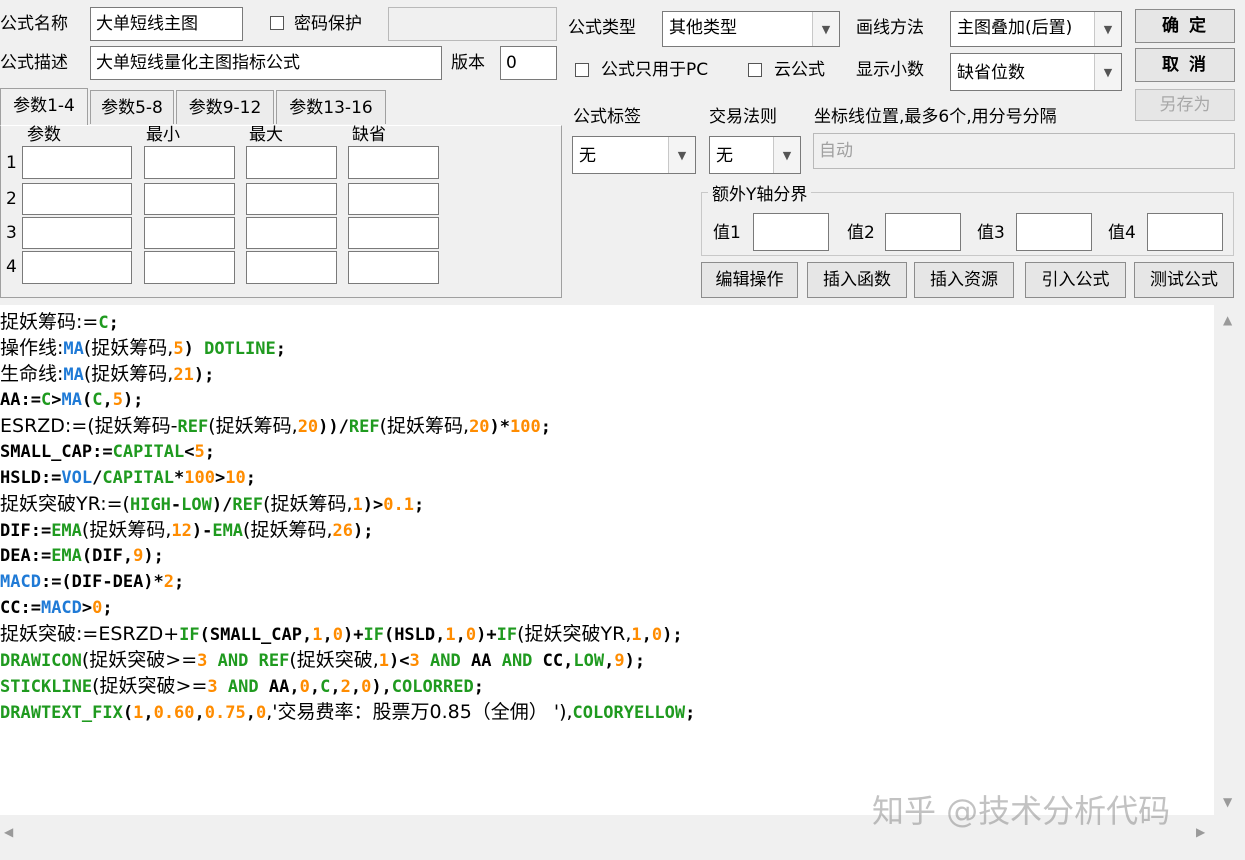 The height and width of the screenshot is (860, 1245). What do you see at coordinates (751, 29) in the screenshot?
I see `formula-type-select: 其他类型 ▼` at bounding box center [751, 29].